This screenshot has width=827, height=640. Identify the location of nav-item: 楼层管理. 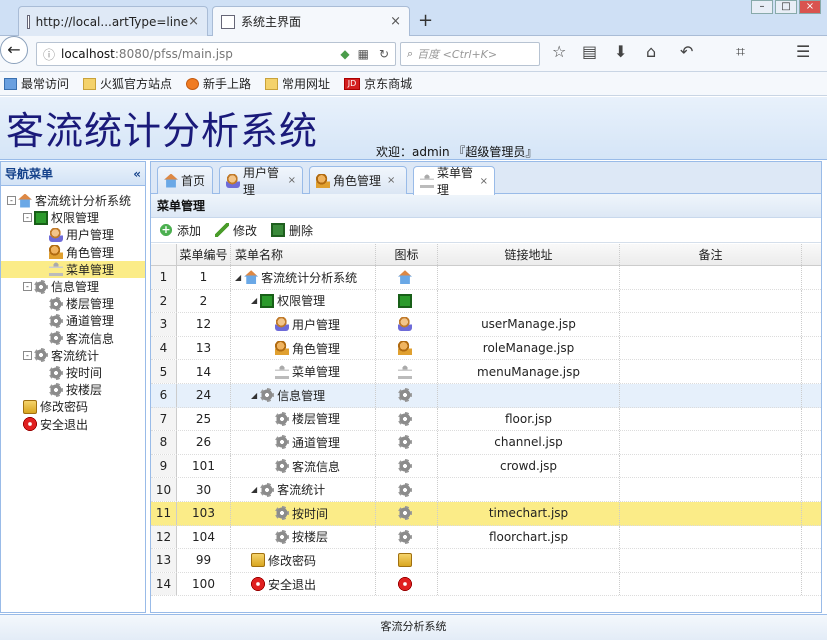
(77, 303).